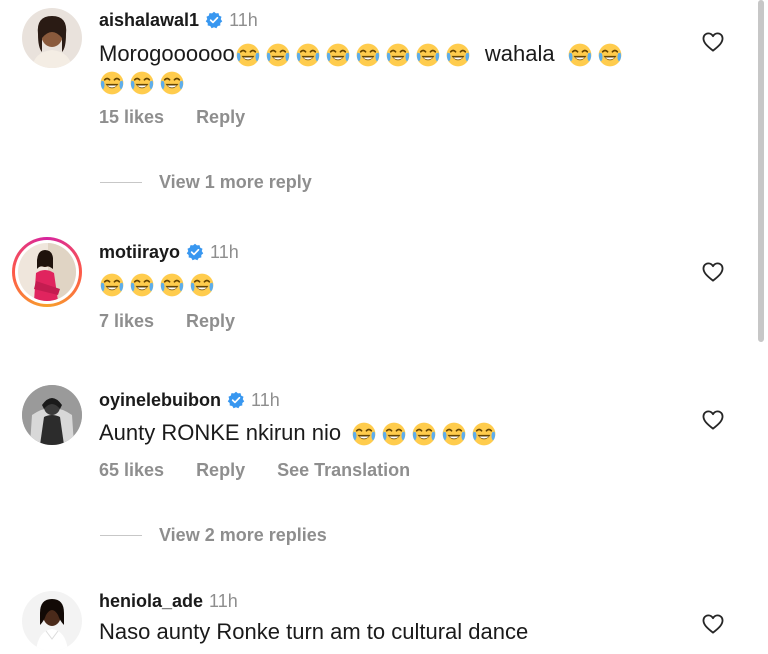  I want to click on comment-meta: 15 likes Reply, so click(188, 117).